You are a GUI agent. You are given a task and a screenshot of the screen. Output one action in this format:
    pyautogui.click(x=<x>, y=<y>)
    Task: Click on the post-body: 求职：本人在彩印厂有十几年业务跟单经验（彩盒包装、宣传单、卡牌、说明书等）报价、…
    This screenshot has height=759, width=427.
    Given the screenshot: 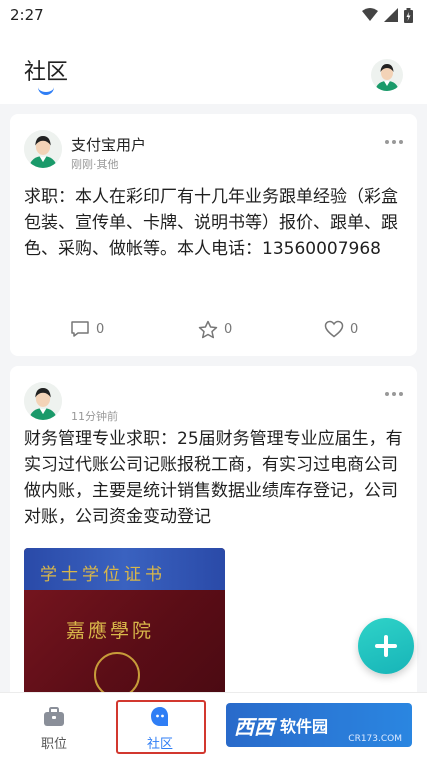 What is the action you would take?
    pyautogui.click(x=216, y=223)
    